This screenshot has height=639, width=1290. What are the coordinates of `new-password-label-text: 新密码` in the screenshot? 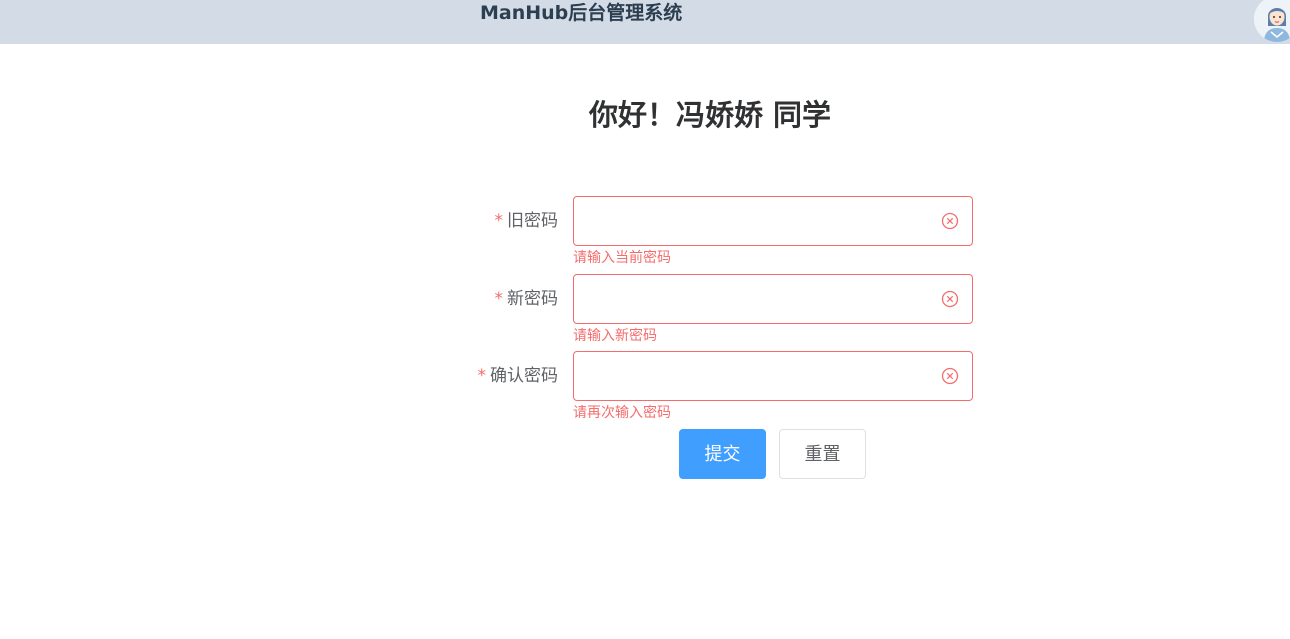 It's located at (532, 299).